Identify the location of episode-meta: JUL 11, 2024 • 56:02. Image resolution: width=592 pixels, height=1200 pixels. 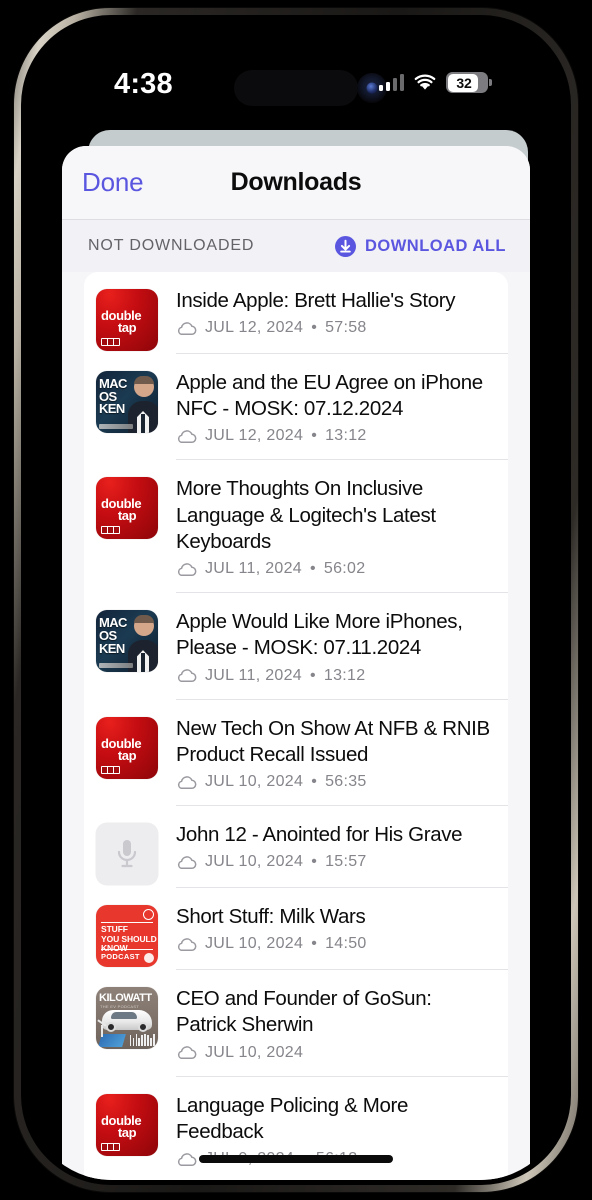
(335, 569).